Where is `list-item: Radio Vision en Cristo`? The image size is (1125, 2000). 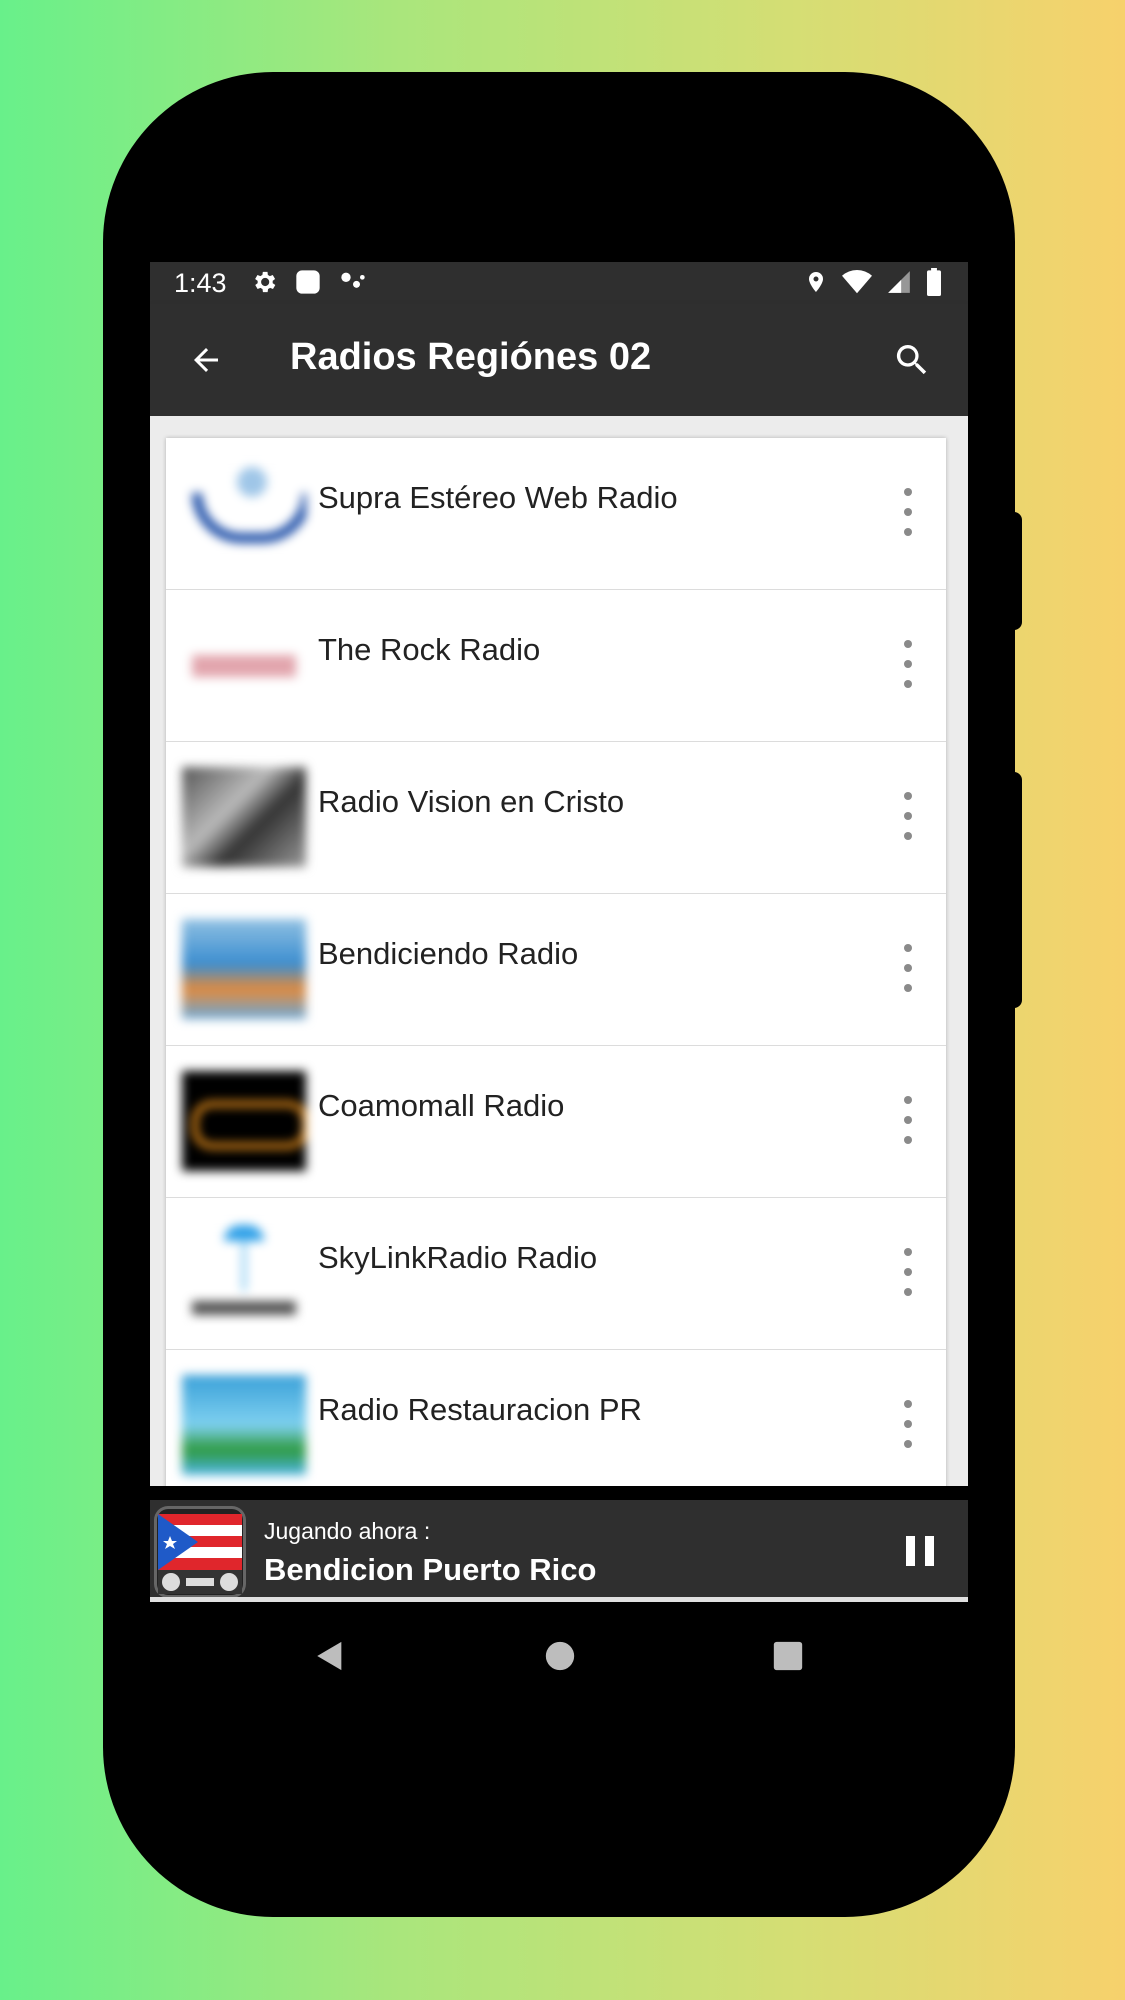 list-item: Radio Vision en Cristo is located at coordinates (556, 818).